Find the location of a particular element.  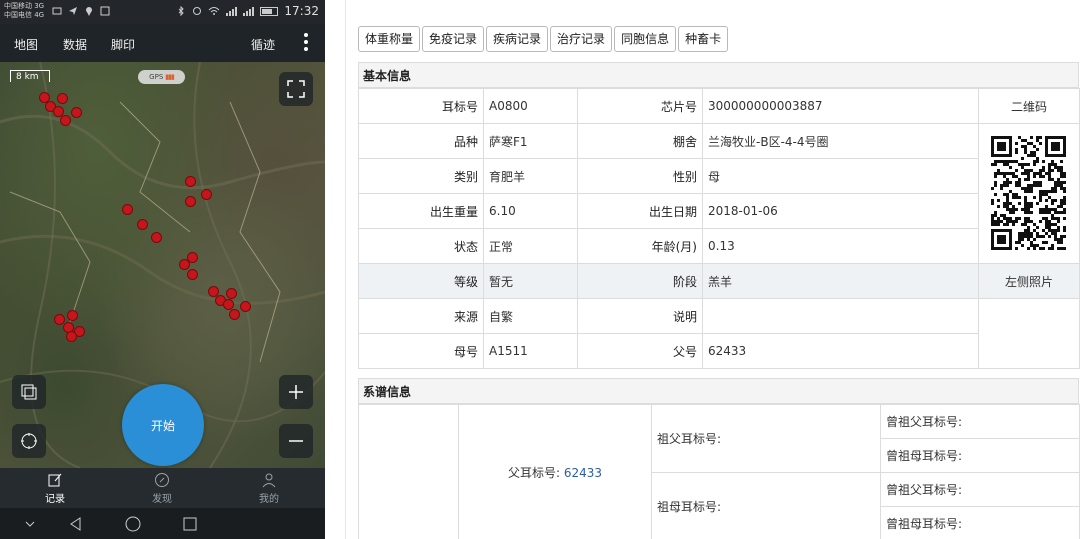

field-label: 年龄(月) is located at coordinates (640, 246).